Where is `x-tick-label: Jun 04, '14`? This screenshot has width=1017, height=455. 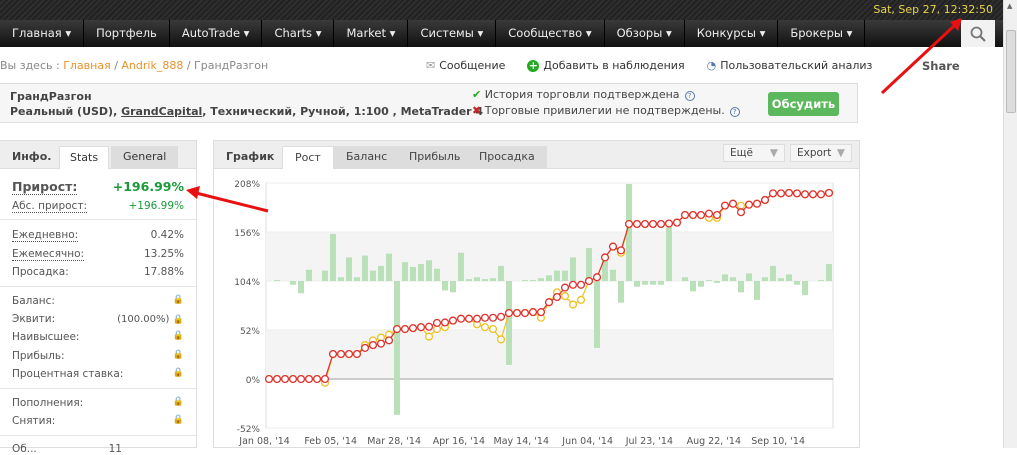 x-tick-label: Jun 04, '14 is located at coordinates (587, 441).